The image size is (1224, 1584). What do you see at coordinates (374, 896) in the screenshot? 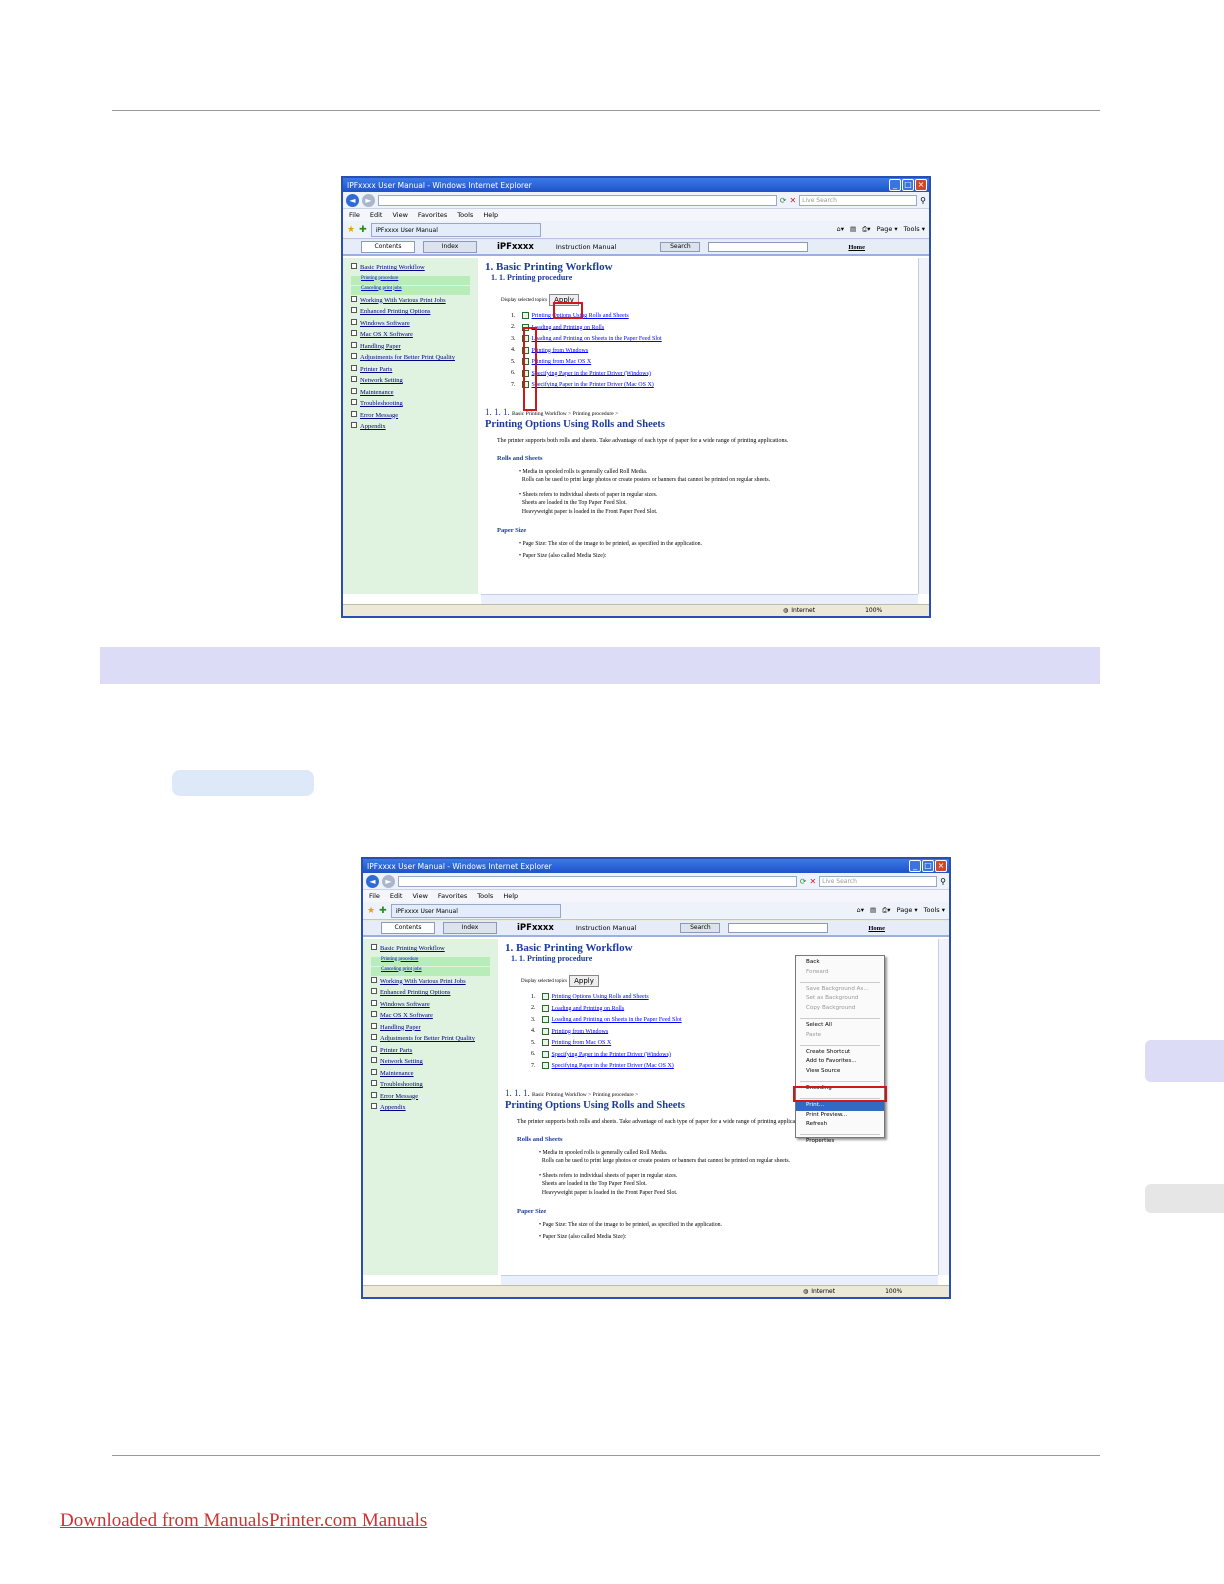
I see `menu-item: File` at bounding box center [374, 896].